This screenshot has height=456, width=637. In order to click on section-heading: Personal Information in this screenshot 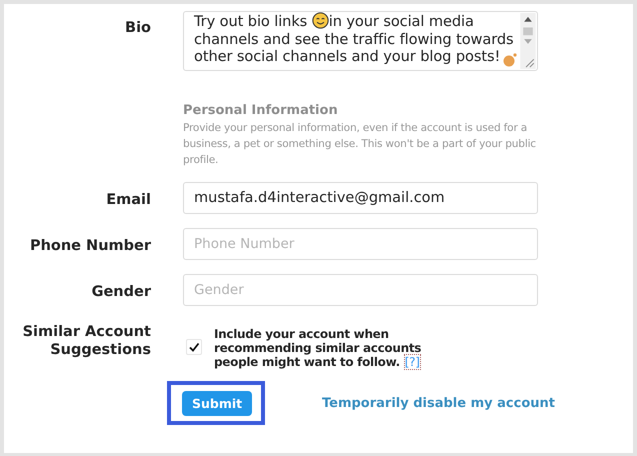, I will do `click(260, 110)`.